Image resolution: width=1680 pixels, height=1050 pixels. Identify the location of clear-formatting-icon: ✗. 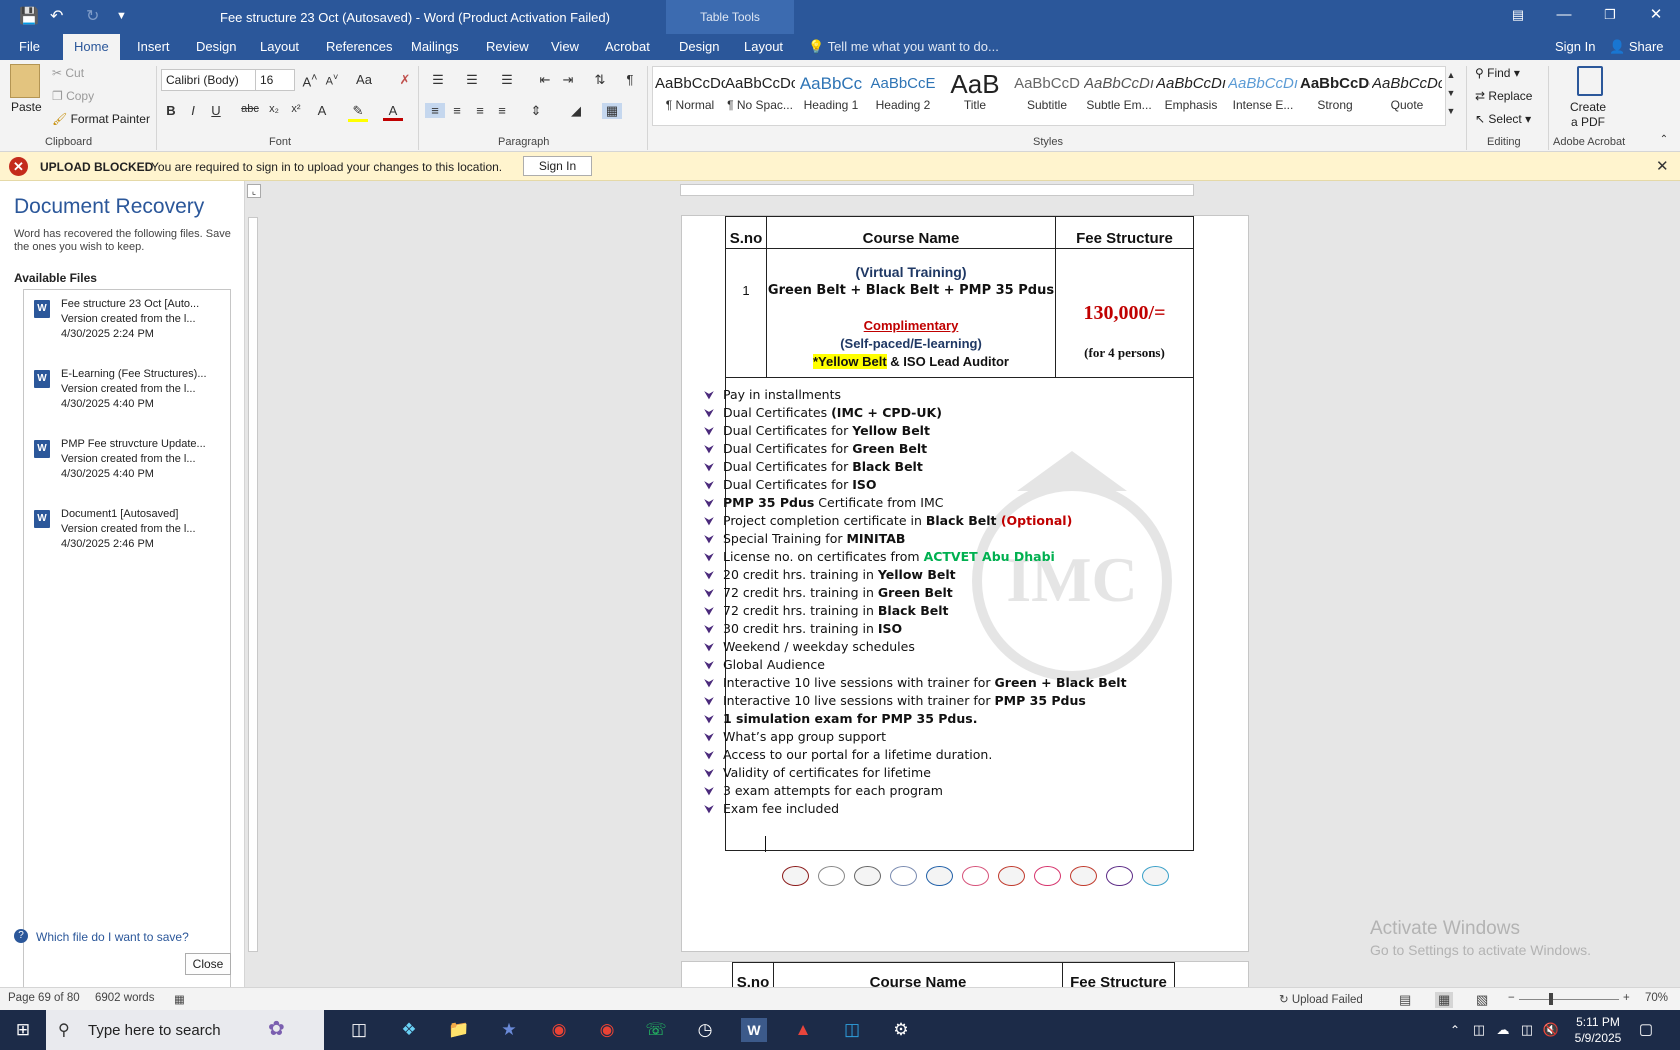
(405, 80).